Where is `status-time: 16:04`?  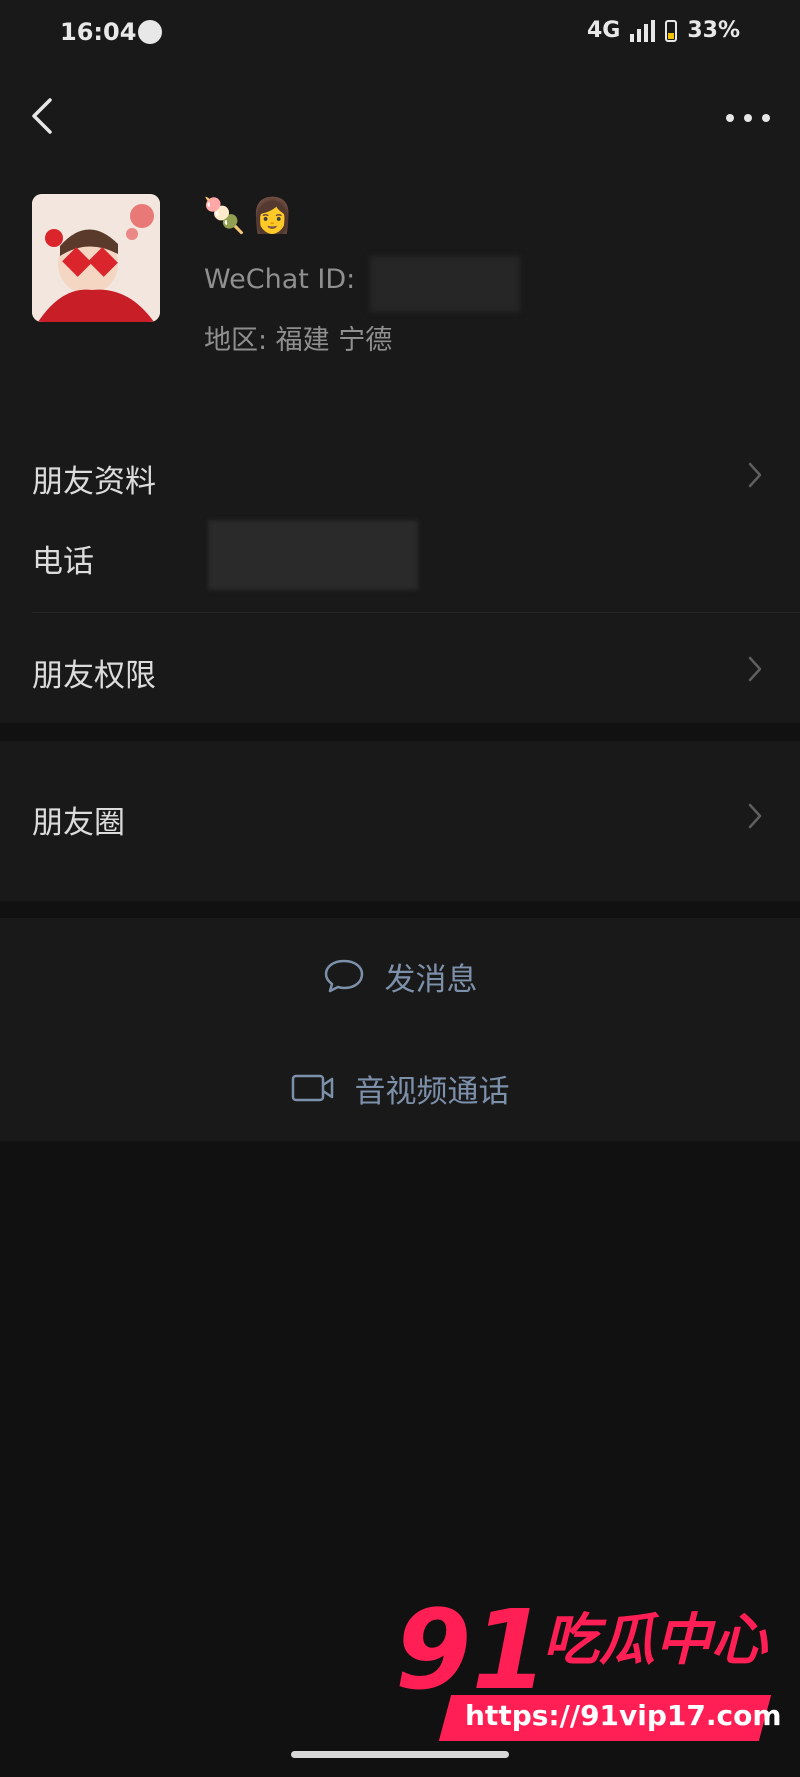
status-time: 16:04 is located at coordinates (98, 32).